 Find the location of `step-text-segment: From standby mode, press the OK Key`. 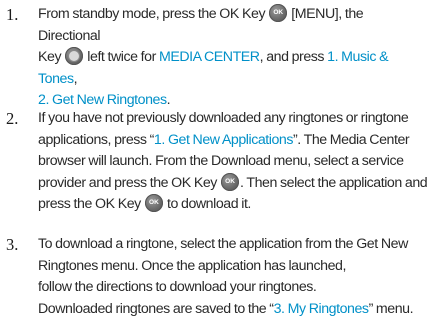

step-text-segment: From standby mode, press the OK Key is located at coordinates (152, 14).